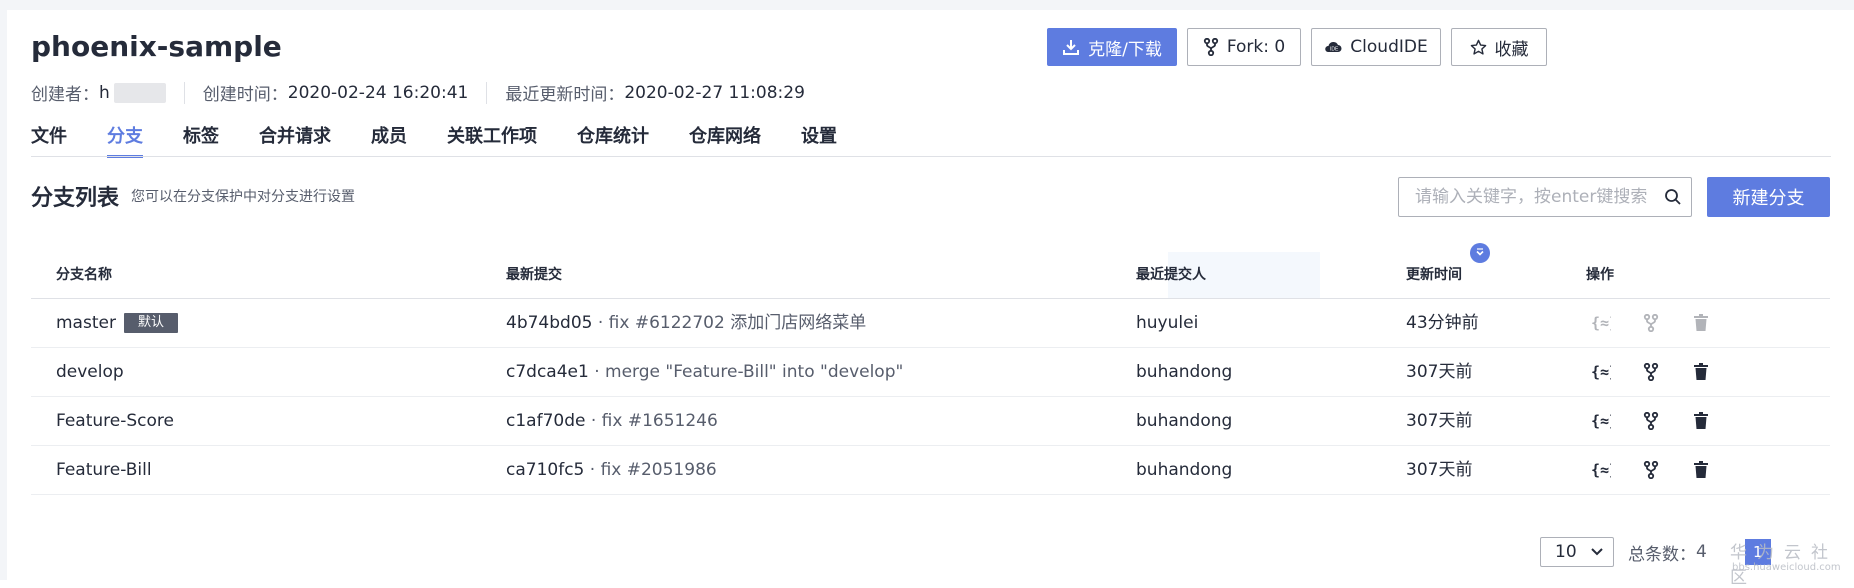  What do you see at coordinates (84, 275) in the screenshot?
I see `header-branch-name: 分支名称` at bounding box center [84, 275].